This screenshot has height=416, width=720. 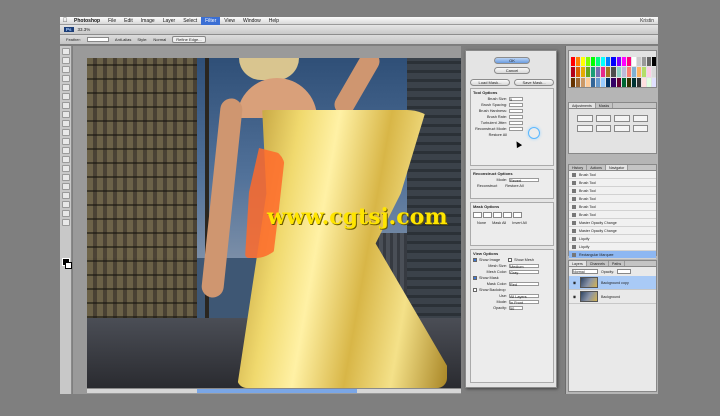 I want to click on tab-channels: Channels, so click(x=598, y=263).